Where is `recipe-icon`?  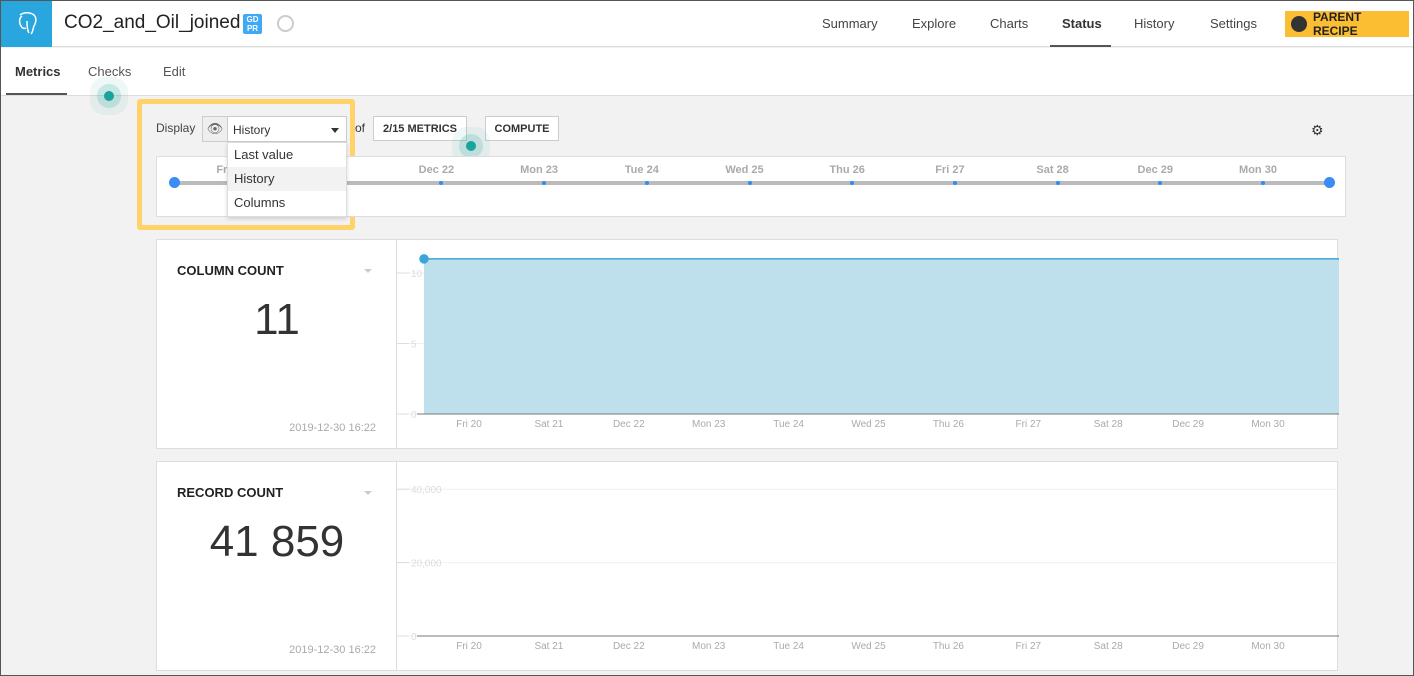 recipe-icon is located at coordinates (1299, 24).